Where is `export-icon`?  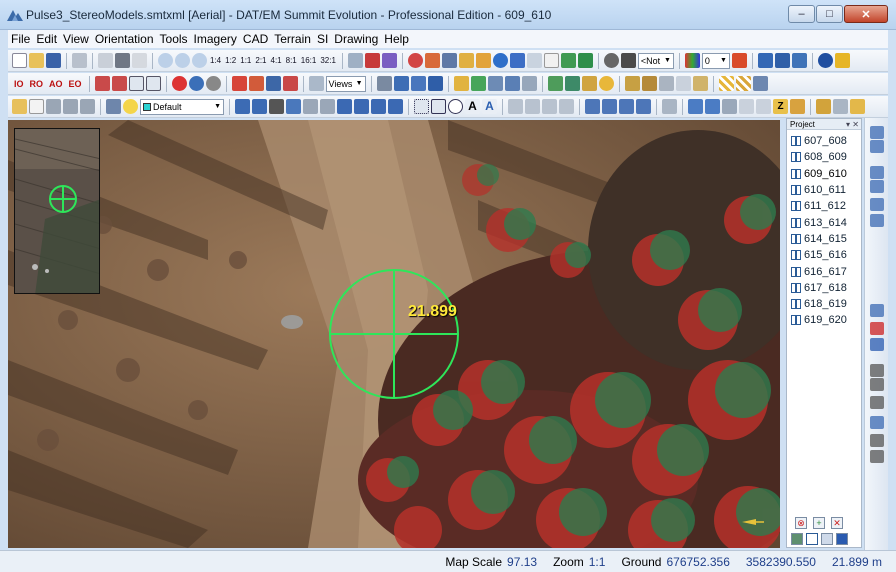 export-icon is located at coordinates (512, 83).